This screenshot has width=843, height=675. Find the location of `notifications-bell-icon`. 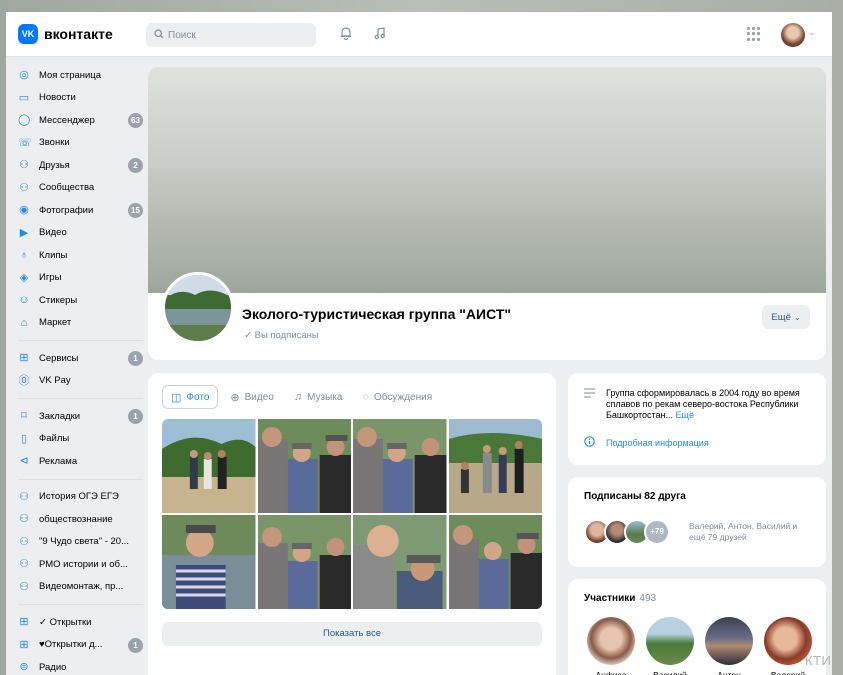

notifications-bell-icon is located at coordinates (346, 35).